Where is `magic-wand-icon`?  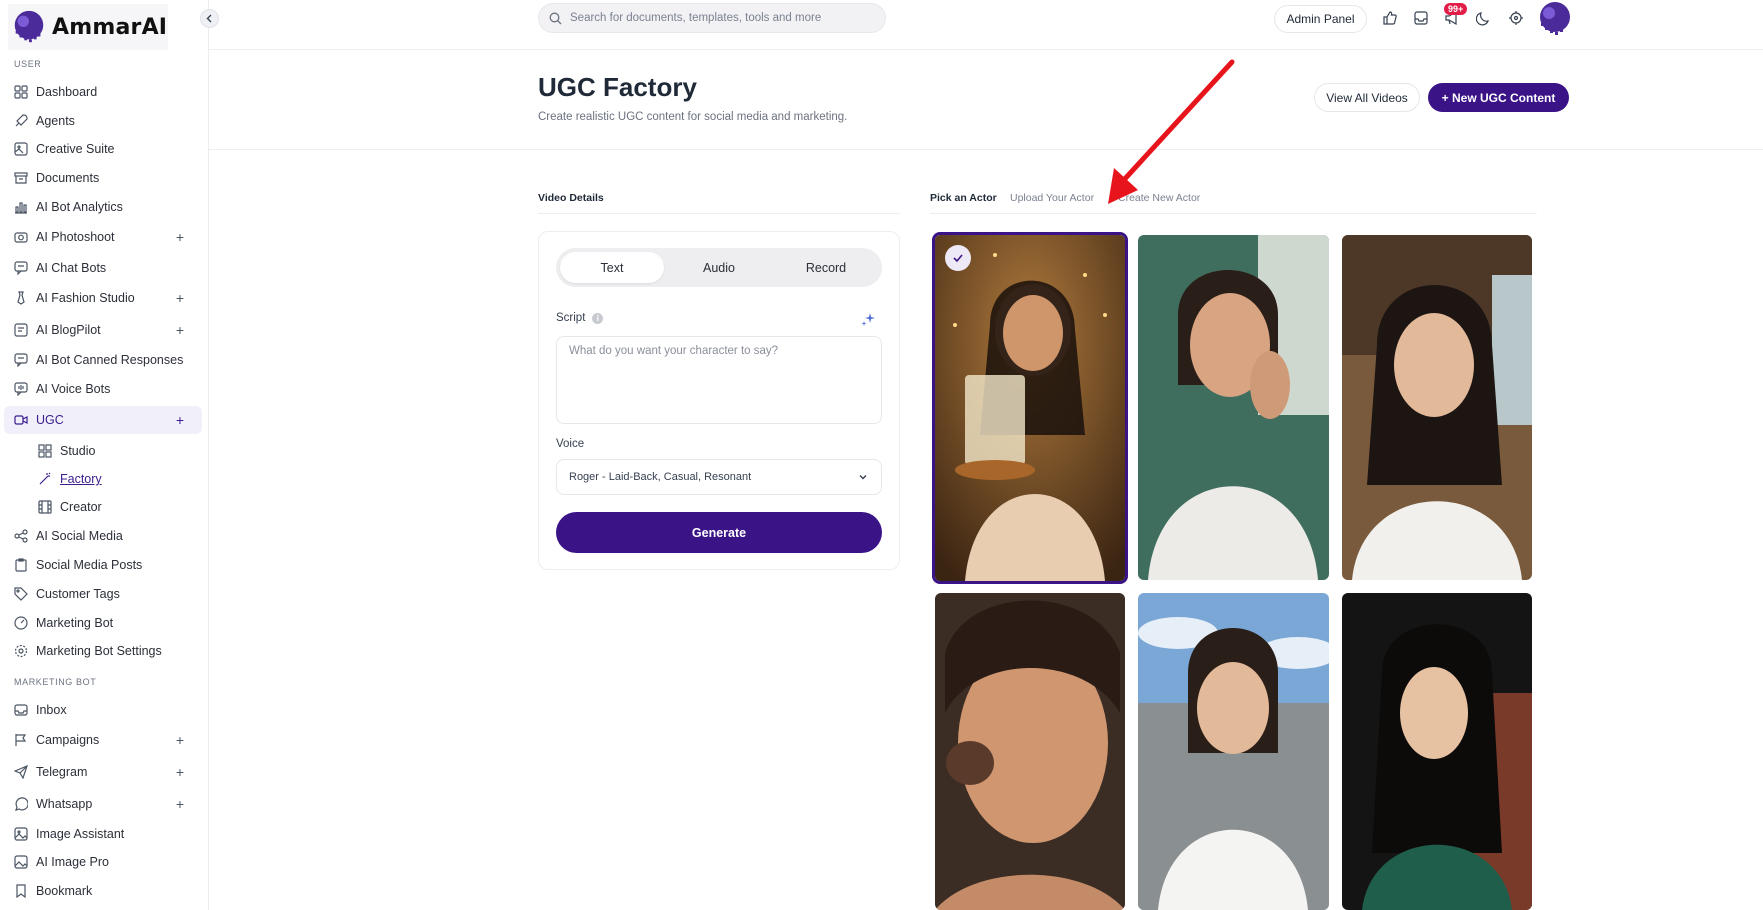
magic-wand-icon is located at coordinates (45, 478).